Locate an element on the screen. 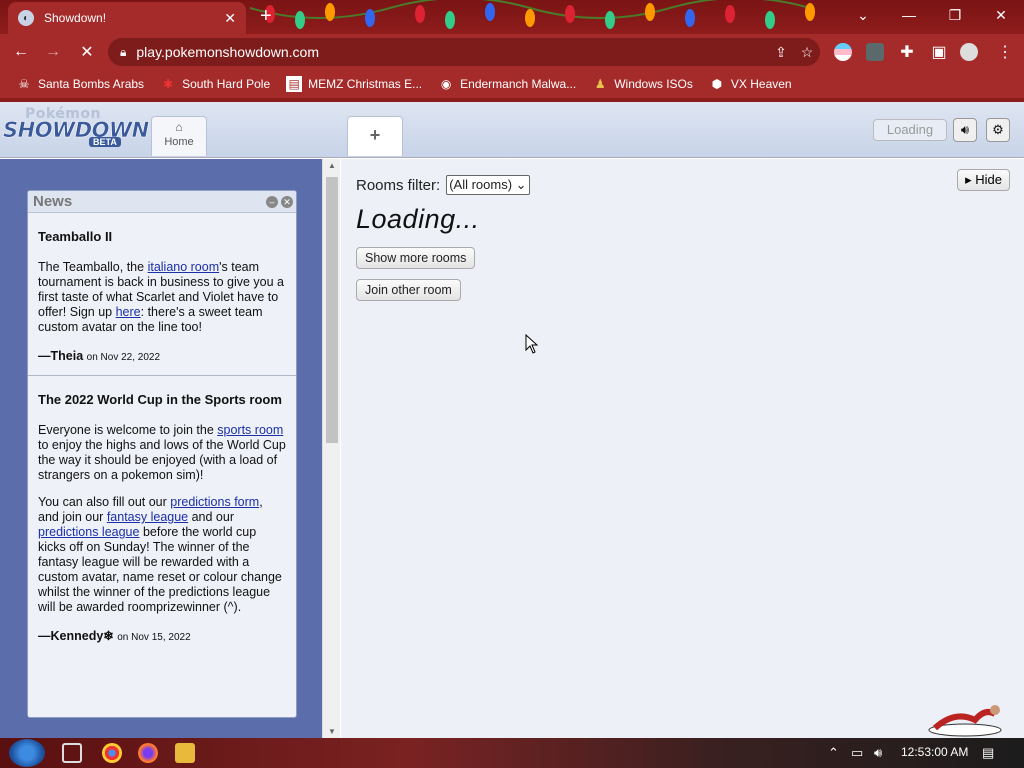 The height and width of the screenshot is (768, 1024). back-arrow-icon: ← is located at coordinates (21, 52).